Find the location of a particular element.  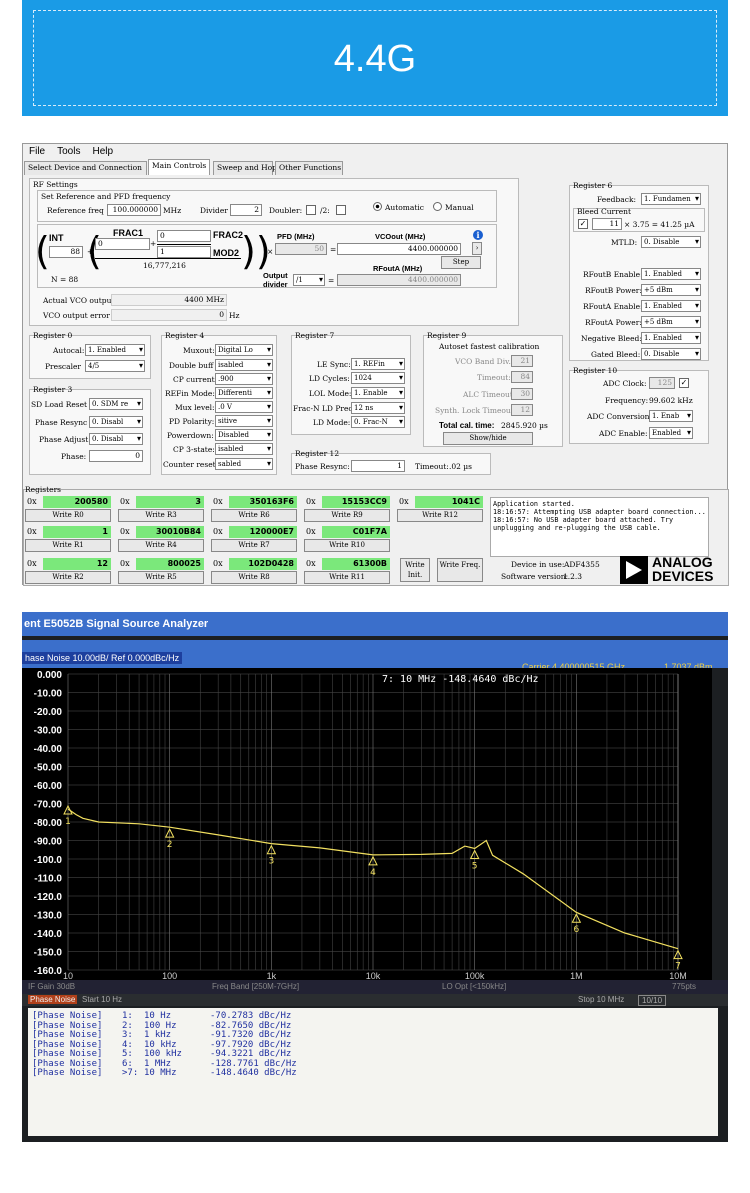

frac-n-ld-select: 12 ns is located at coordinates (378, 408).